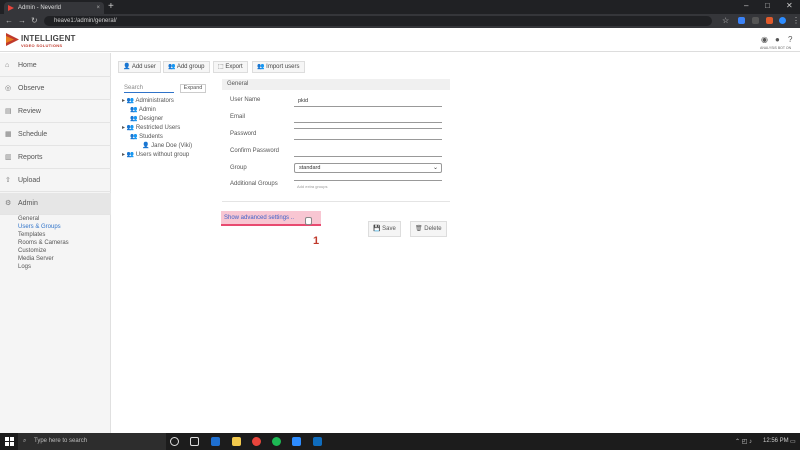  Describe the element at coordinates (55, 135) in the screenshot. I see `sidebar-item-schedule: ▦ Schedule` at that location.